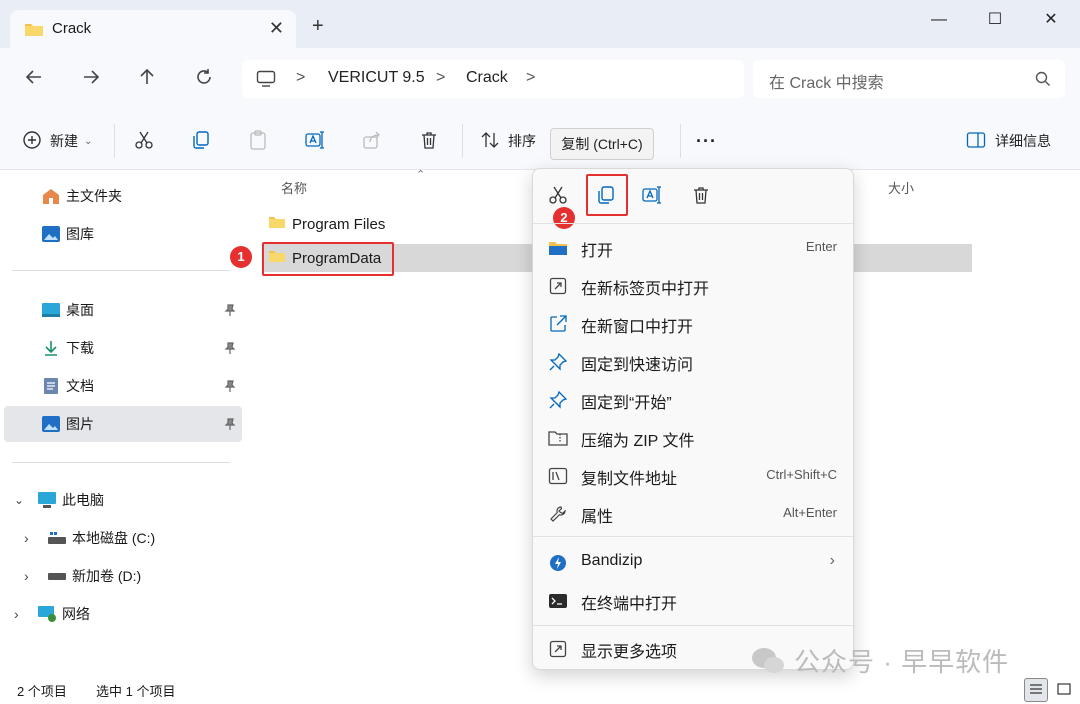  I want to click on gallery-icon, so click(51, 234).